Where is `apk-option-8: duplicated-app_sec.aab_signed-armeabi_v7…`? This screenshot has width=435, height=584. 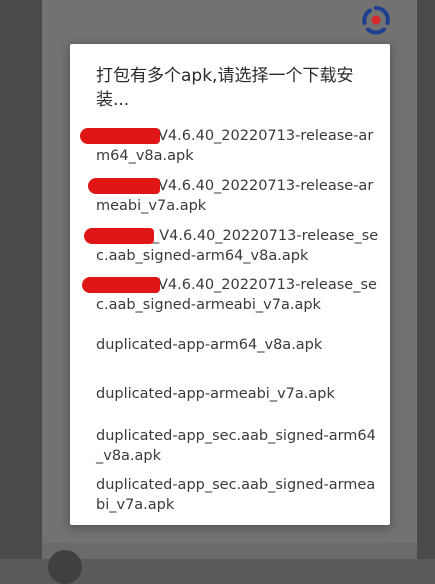 apk-option-8: duplicated-app_sec.aab_signed-armeabi_v7… is located at coordinates (239, 495).